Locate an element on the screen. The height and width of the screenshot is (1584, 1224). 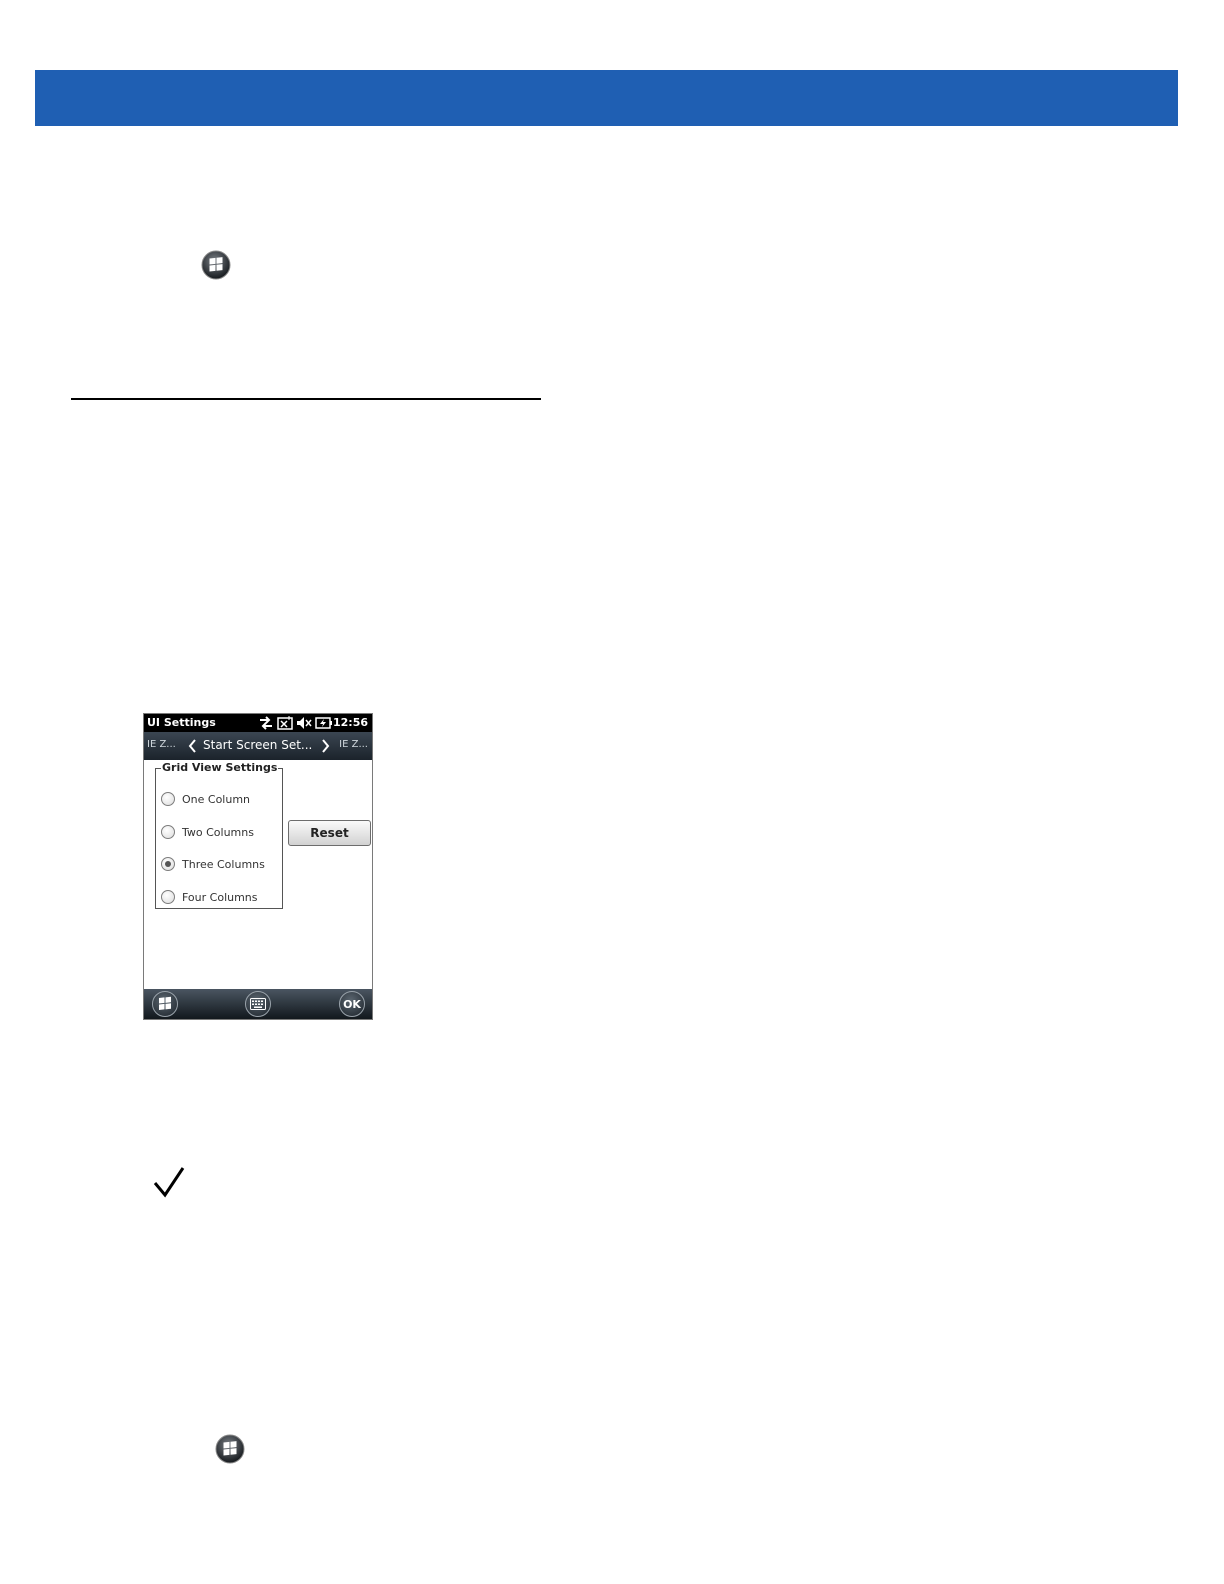
header-band is located at coordinates (606, 98).